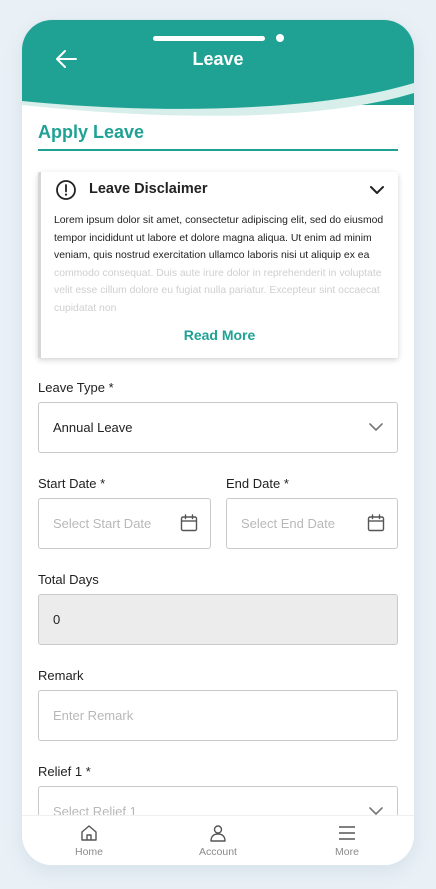 The height and width of the screenshot is (889, 436). Describe the element at coordinates (218, 427) in the screenshot. I see `leave-type-select: Annual Leave` at that location.